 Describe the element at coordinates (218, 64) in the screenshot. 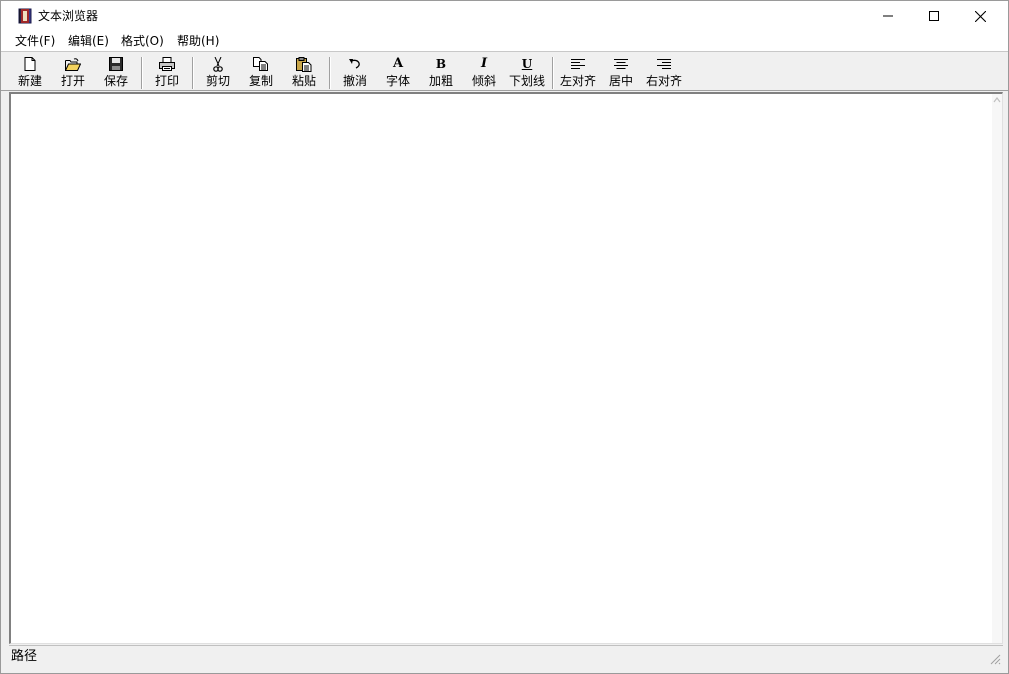

I see `scissors-icon` at that location.